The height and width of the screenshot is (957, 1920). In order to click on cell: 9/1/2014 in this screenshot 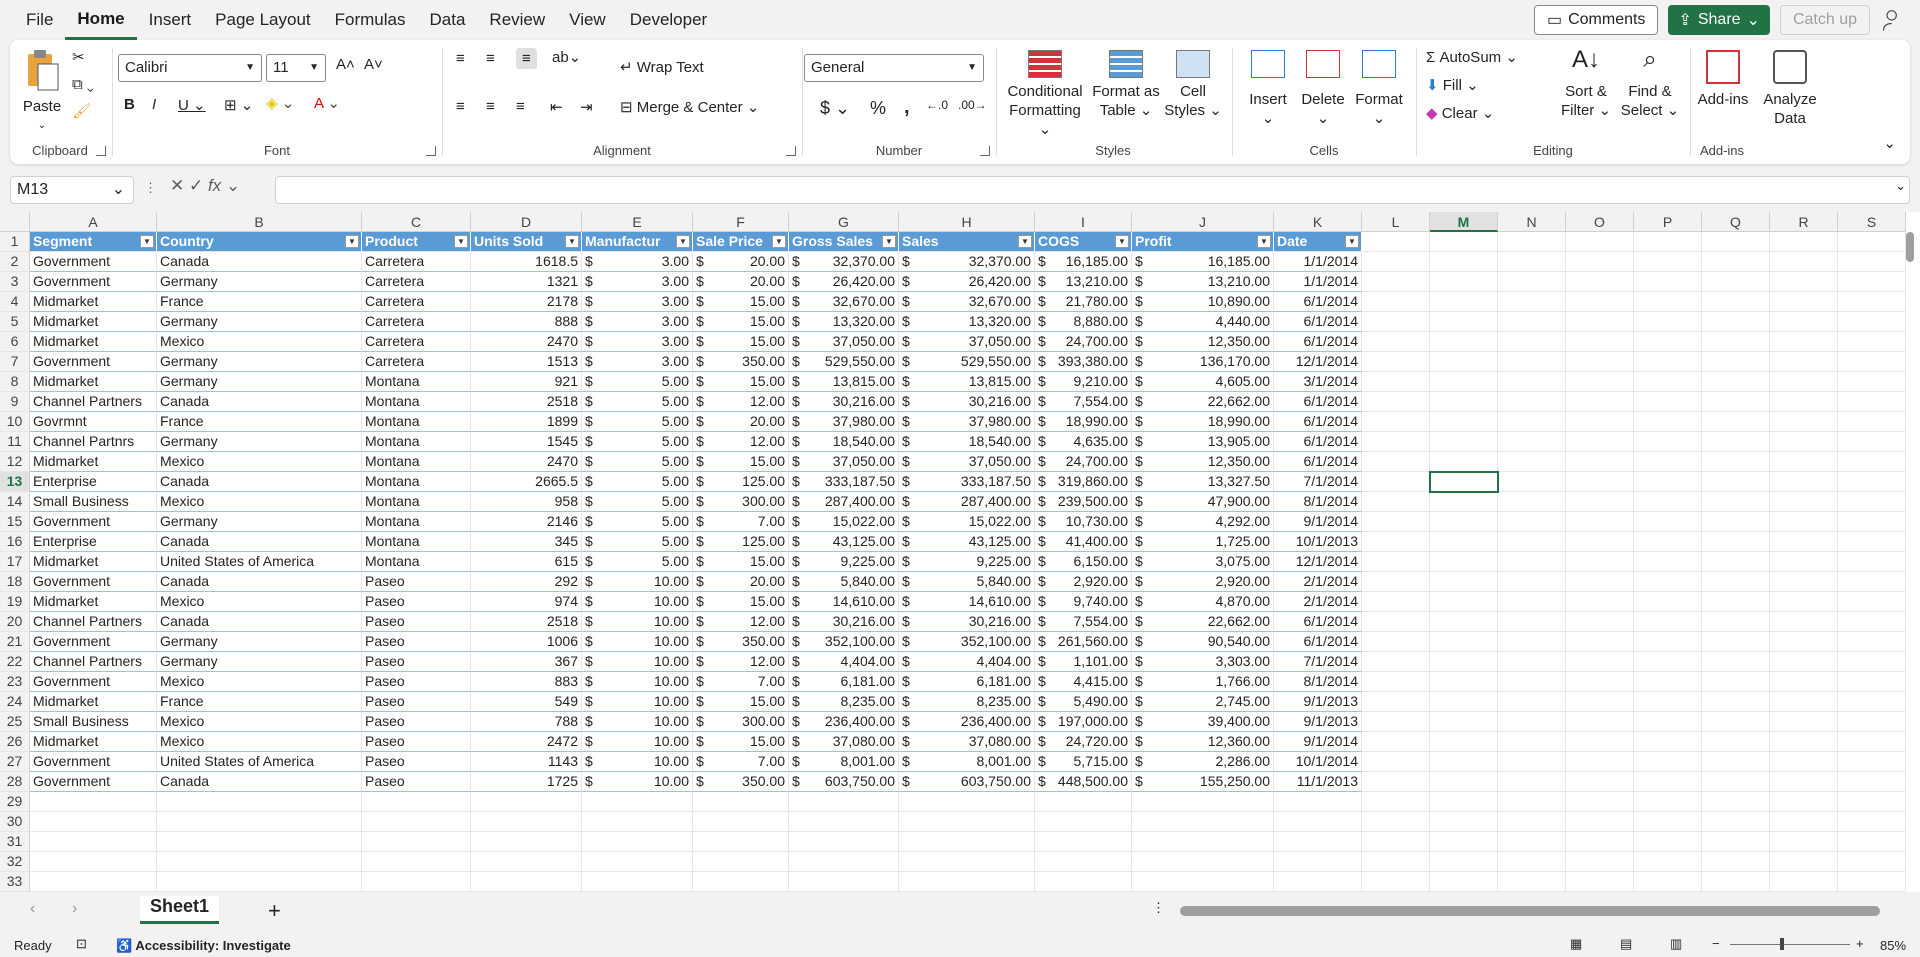, I will do `click(1318, 522)`.